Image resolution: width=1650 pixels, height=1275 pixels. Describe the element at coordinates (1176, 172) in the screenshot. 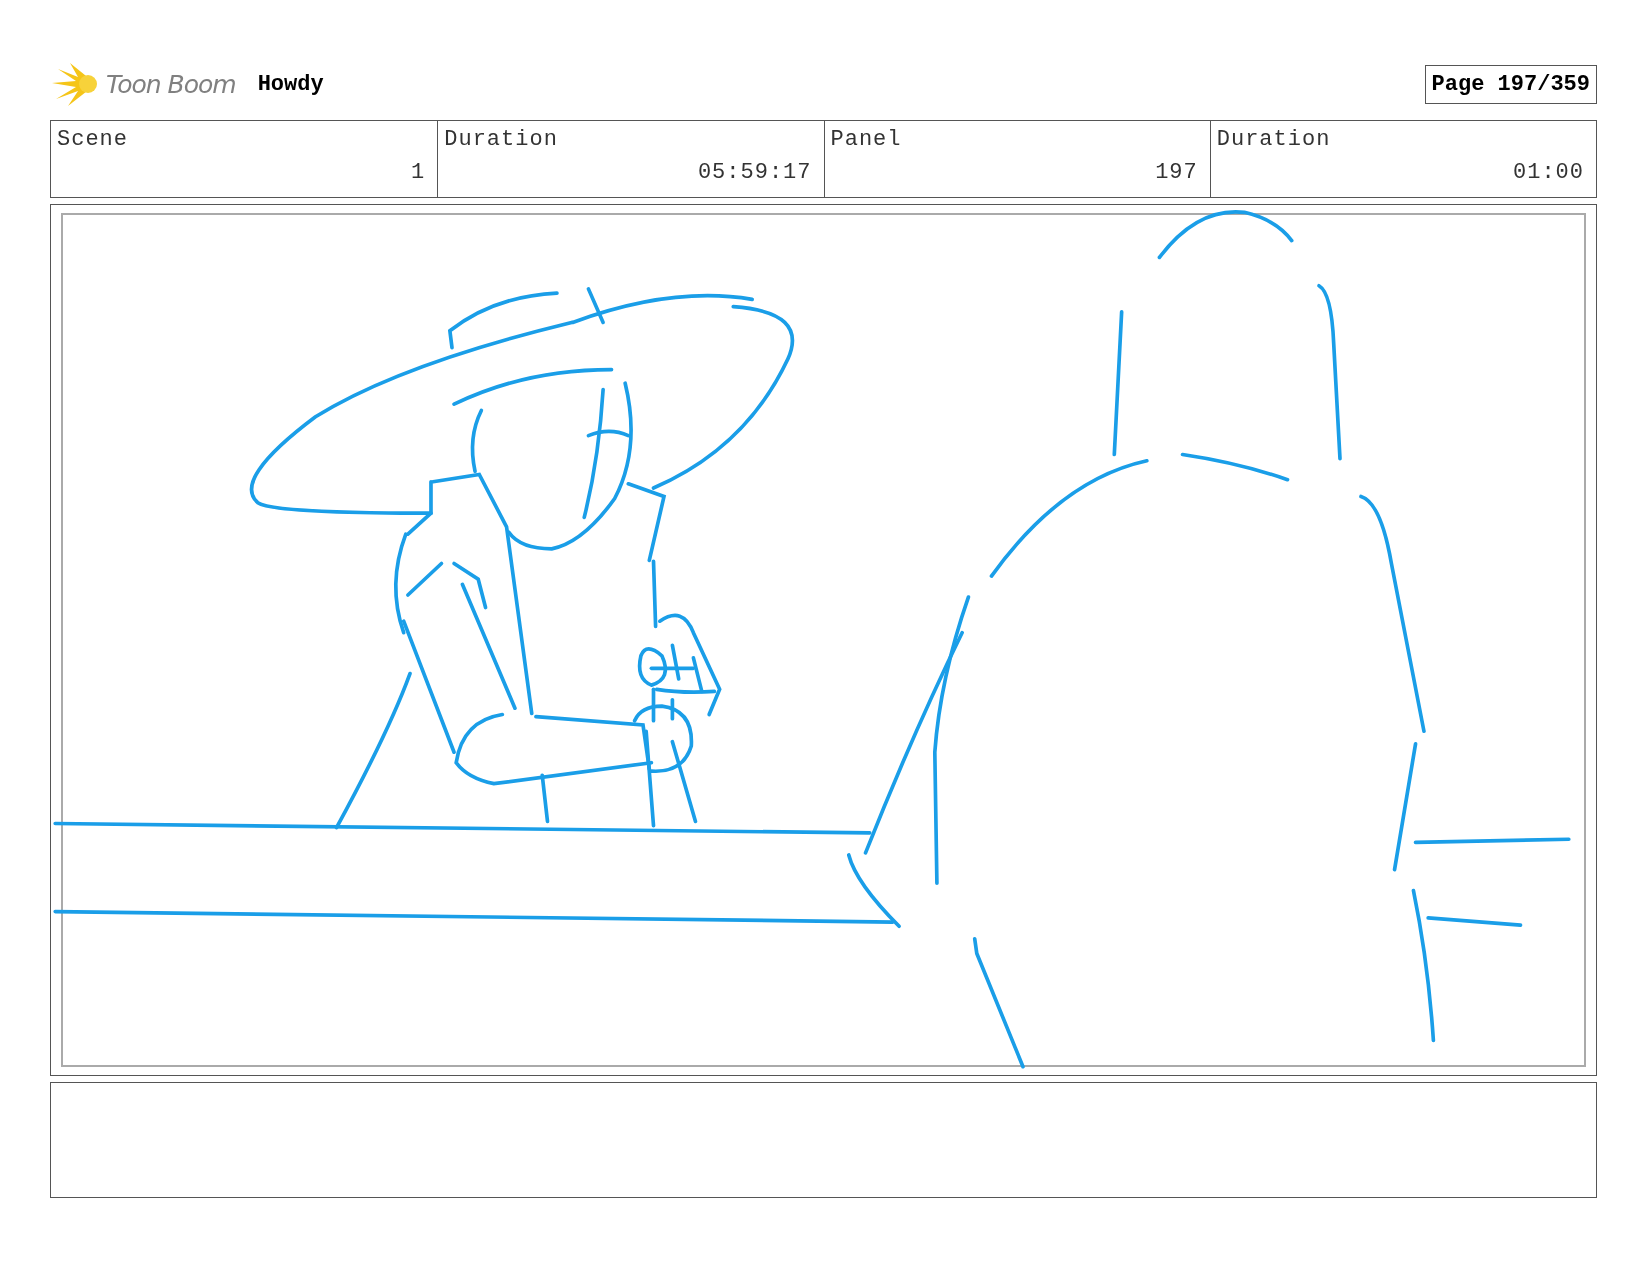

I see `info-value: 197` at that location.